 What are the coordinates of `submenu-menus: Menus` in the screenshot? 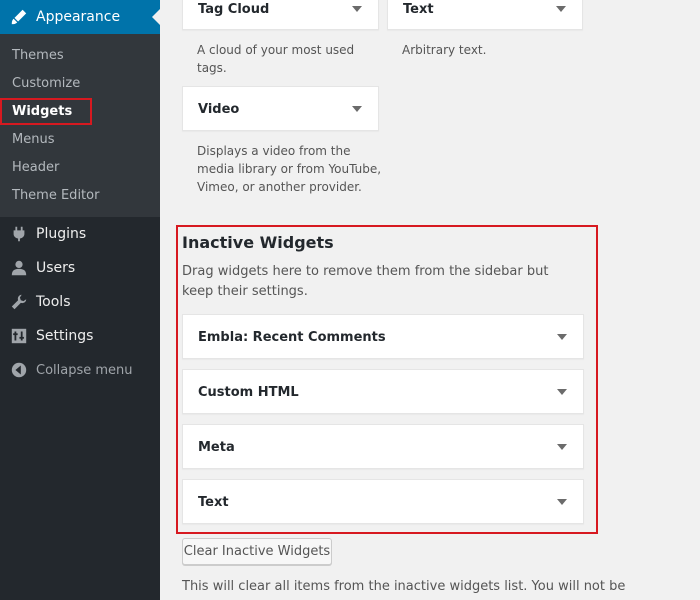 It's located at (33, 139).